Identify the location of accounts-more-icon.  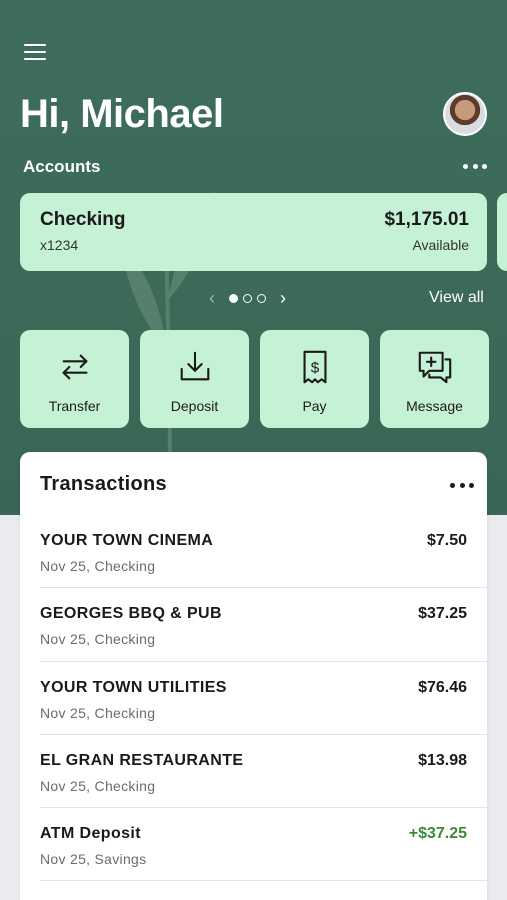
(475, 166).